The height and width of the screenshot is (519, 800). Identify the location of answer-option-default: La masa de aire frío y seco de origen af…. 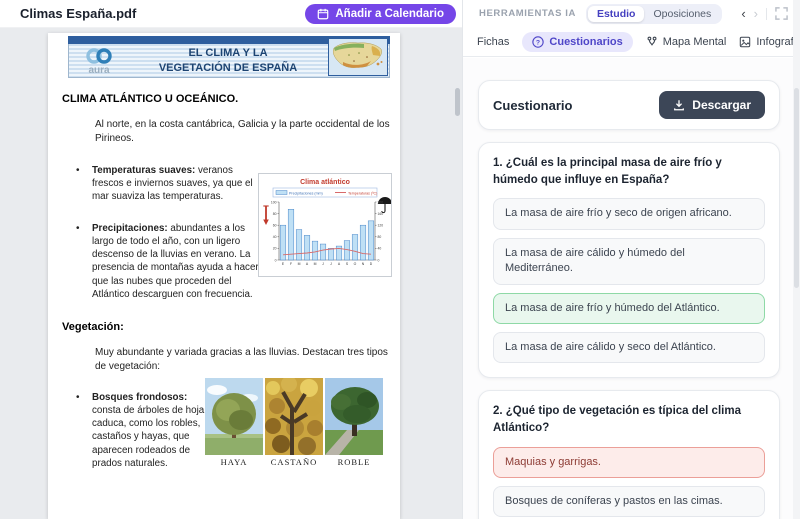
(629, 214).